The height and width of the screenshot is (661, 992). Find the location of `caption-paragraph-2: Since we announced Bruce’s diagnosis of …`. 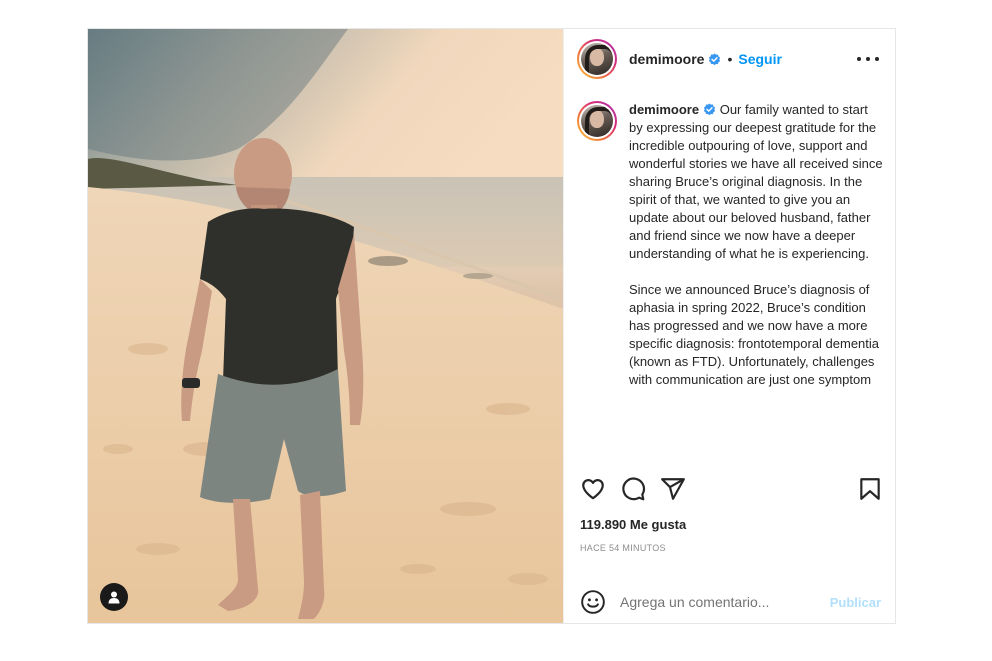

caption-paragraph-2: Since we announced Bruce’s diagnosis of … is located at coordinates (754, 334).